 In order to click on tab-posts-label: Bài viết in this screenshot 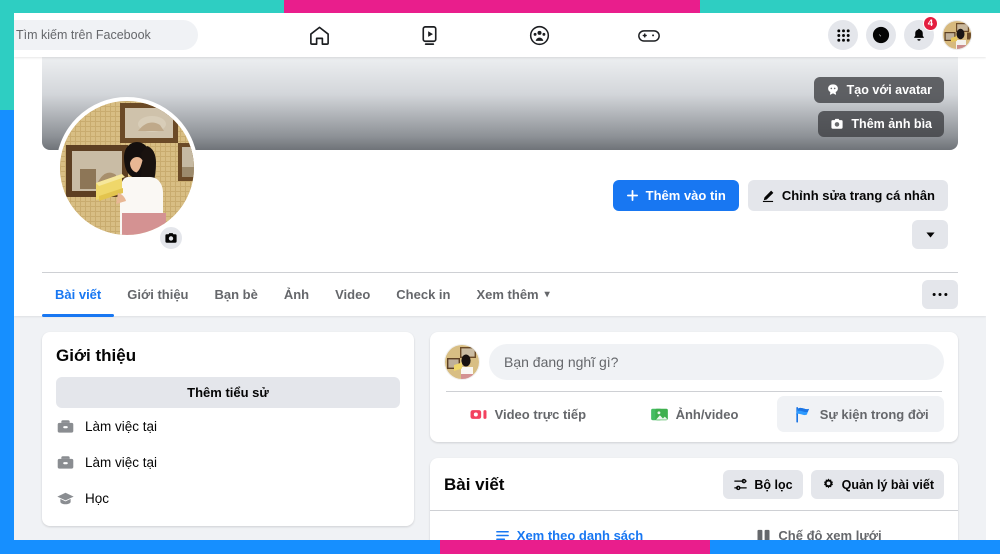, I will do `click(78, 294)`.